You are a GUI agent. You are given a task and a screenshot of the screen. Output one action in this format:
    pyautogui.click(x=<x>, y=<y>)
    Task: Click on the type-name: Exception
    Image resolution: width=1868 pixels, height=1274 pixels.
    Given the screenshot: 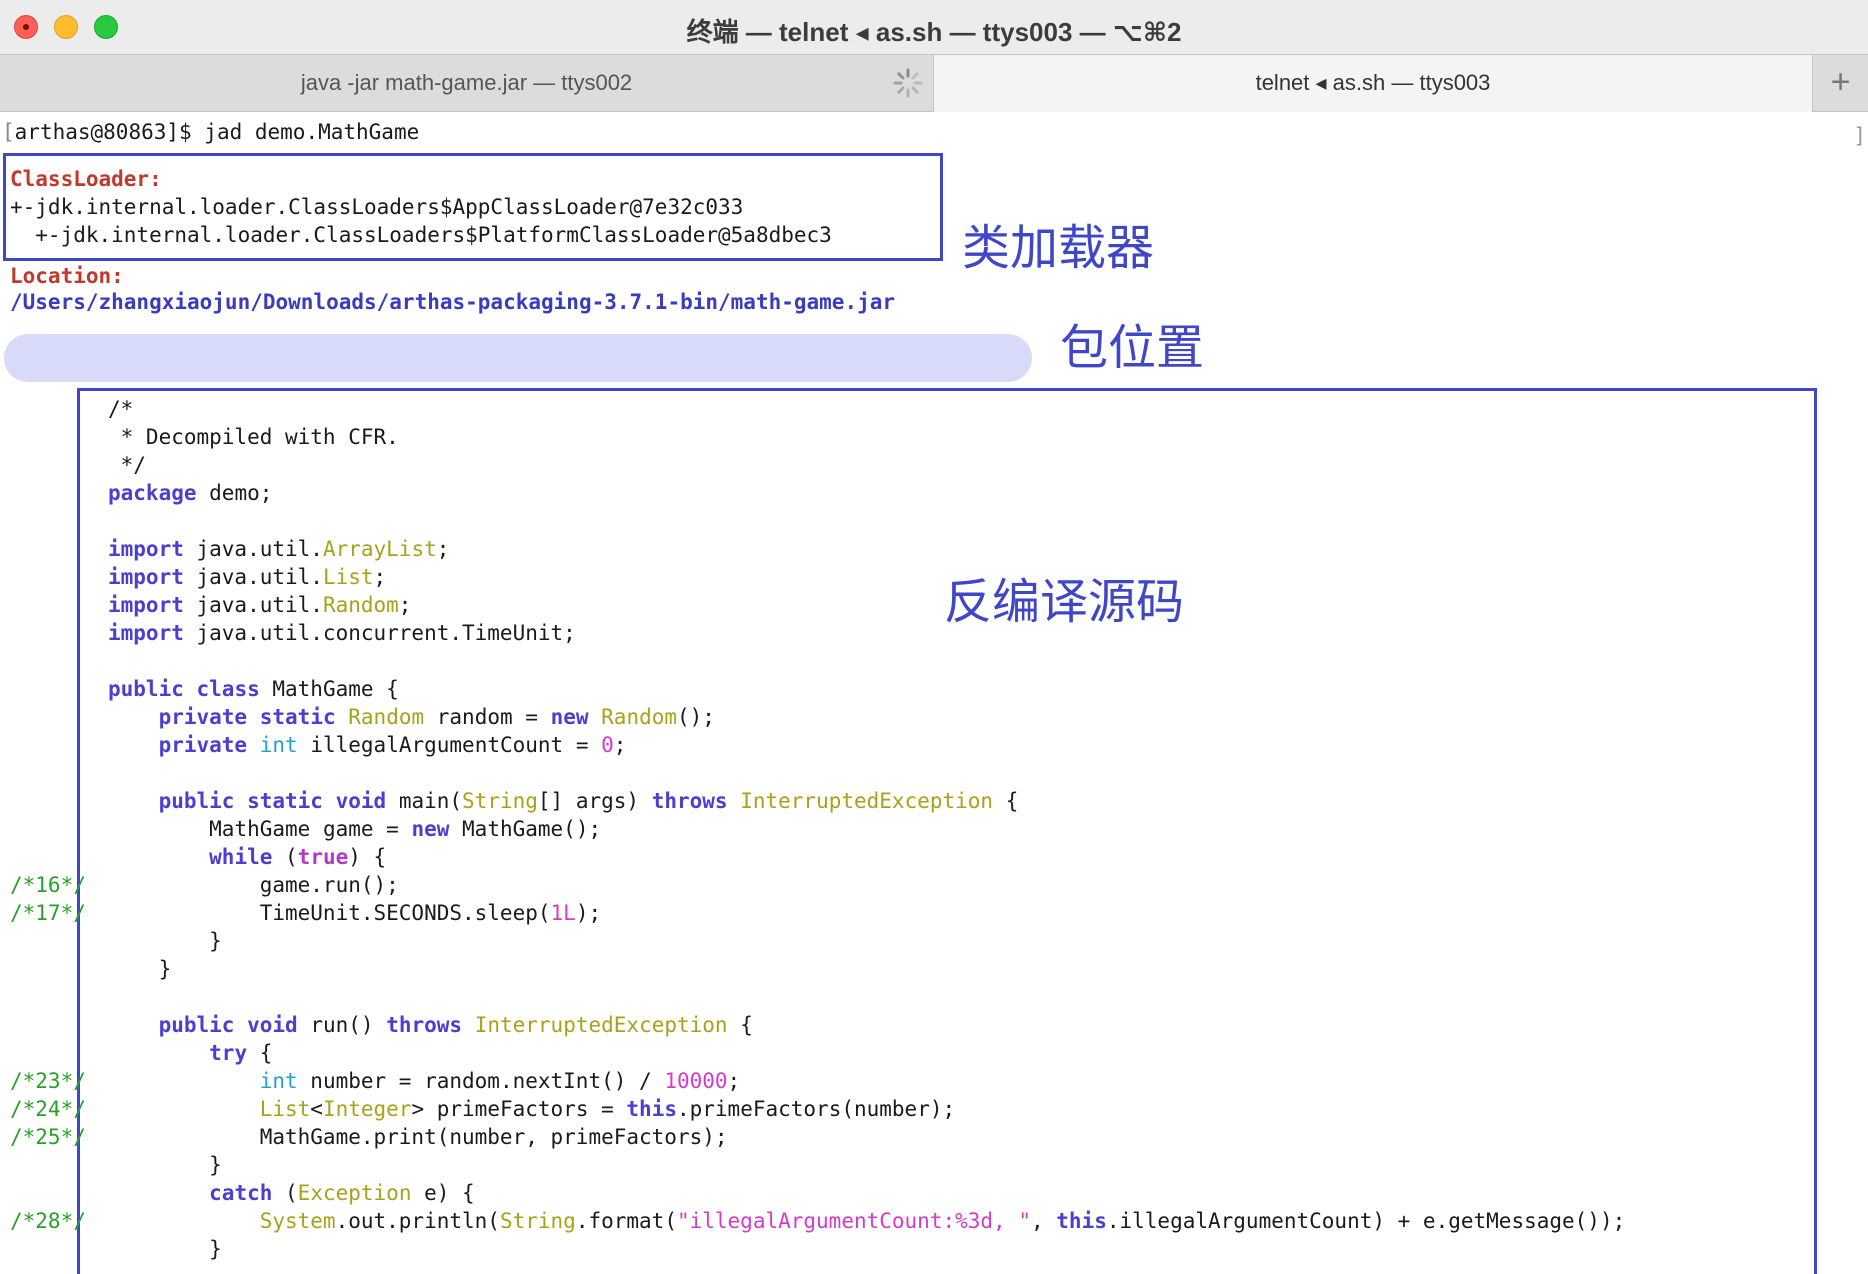 What is the action you would take?
    pyautogui.click(x=354, y=1193)
    